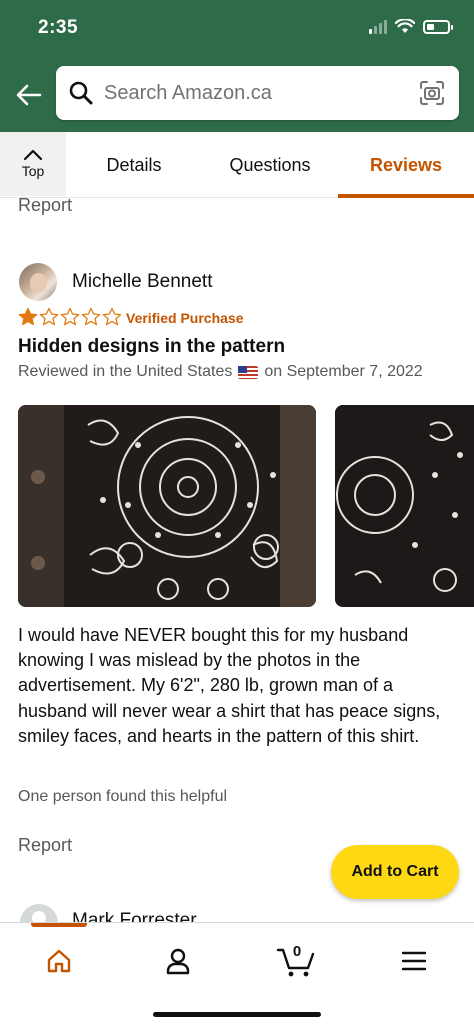 The height and width of the screenshot is (1026, 474). Describe the element at coordinates (395, 872) in the screenshot. I see `add-to-cart-button: Add to Cart` at that location.